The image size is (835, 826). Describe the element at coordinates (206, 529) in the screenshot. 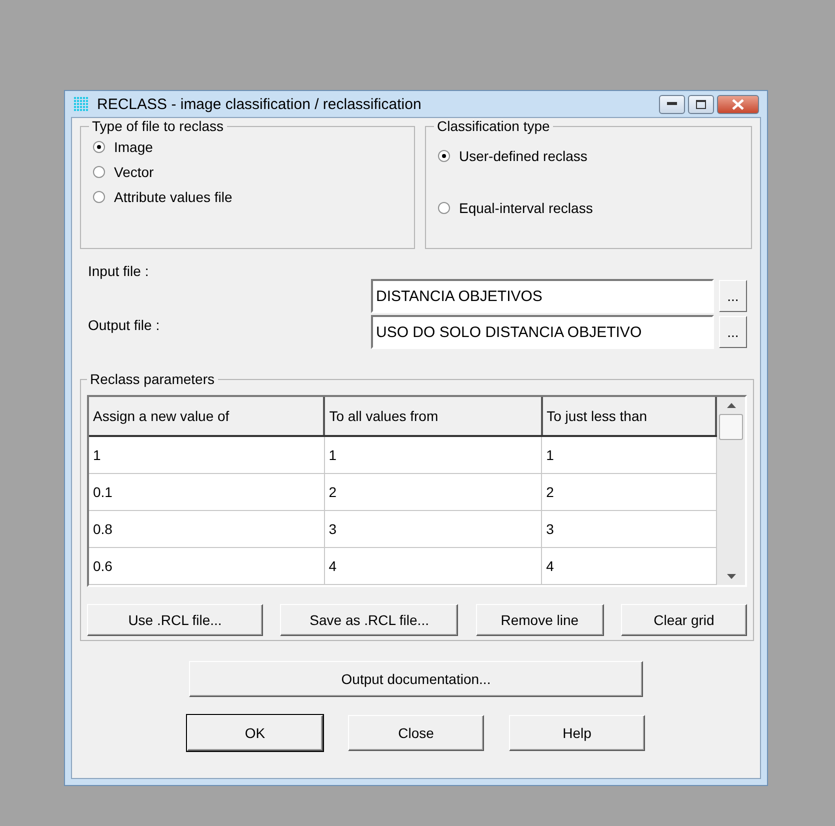

I see `table-cell: 0.8` at that location.